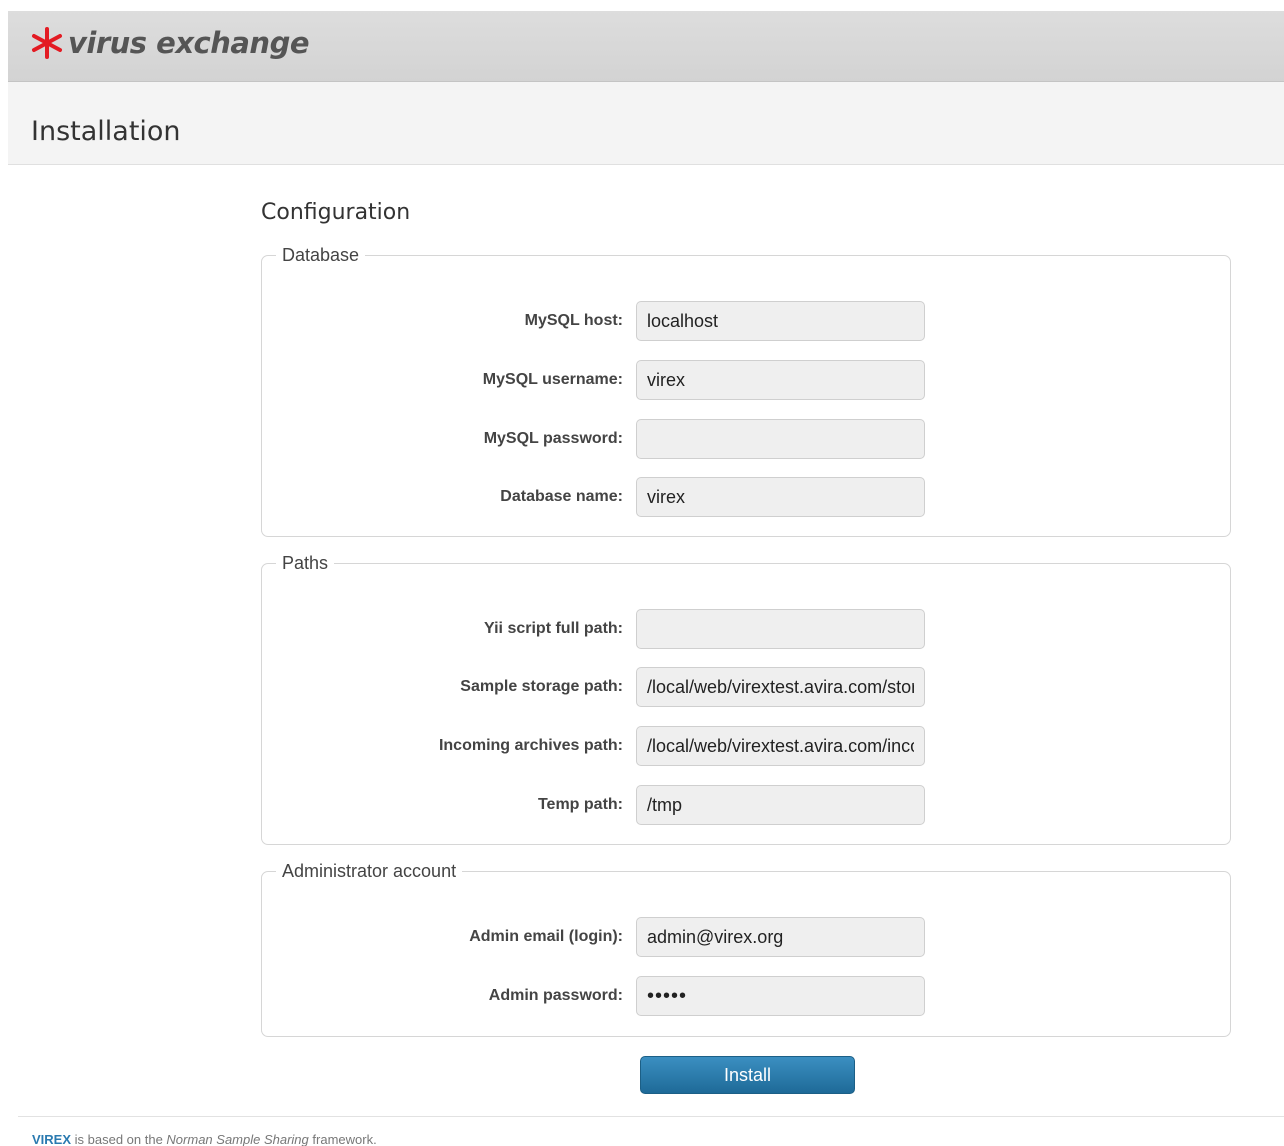 The width and height of the screenshot is (1284, 1146). I want to click on administrator-account-legend: Administrator account, so click(369, 871).